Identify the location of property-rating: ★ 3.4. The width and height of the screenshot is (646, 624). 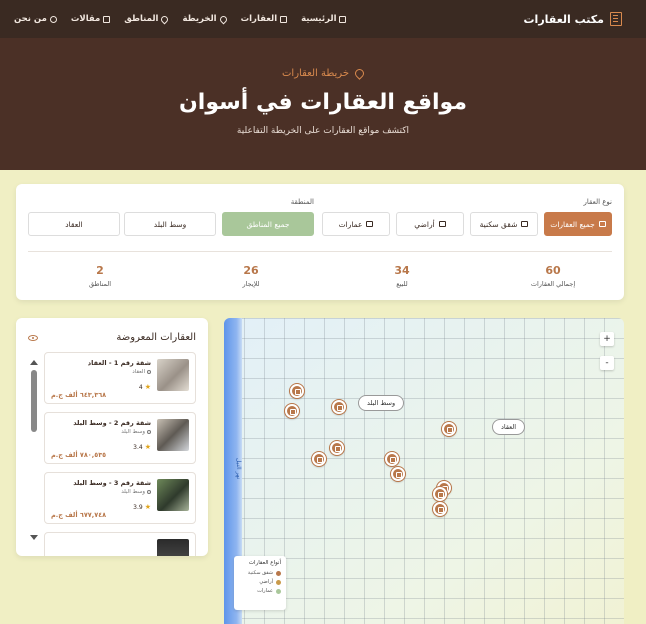
(142, 447).